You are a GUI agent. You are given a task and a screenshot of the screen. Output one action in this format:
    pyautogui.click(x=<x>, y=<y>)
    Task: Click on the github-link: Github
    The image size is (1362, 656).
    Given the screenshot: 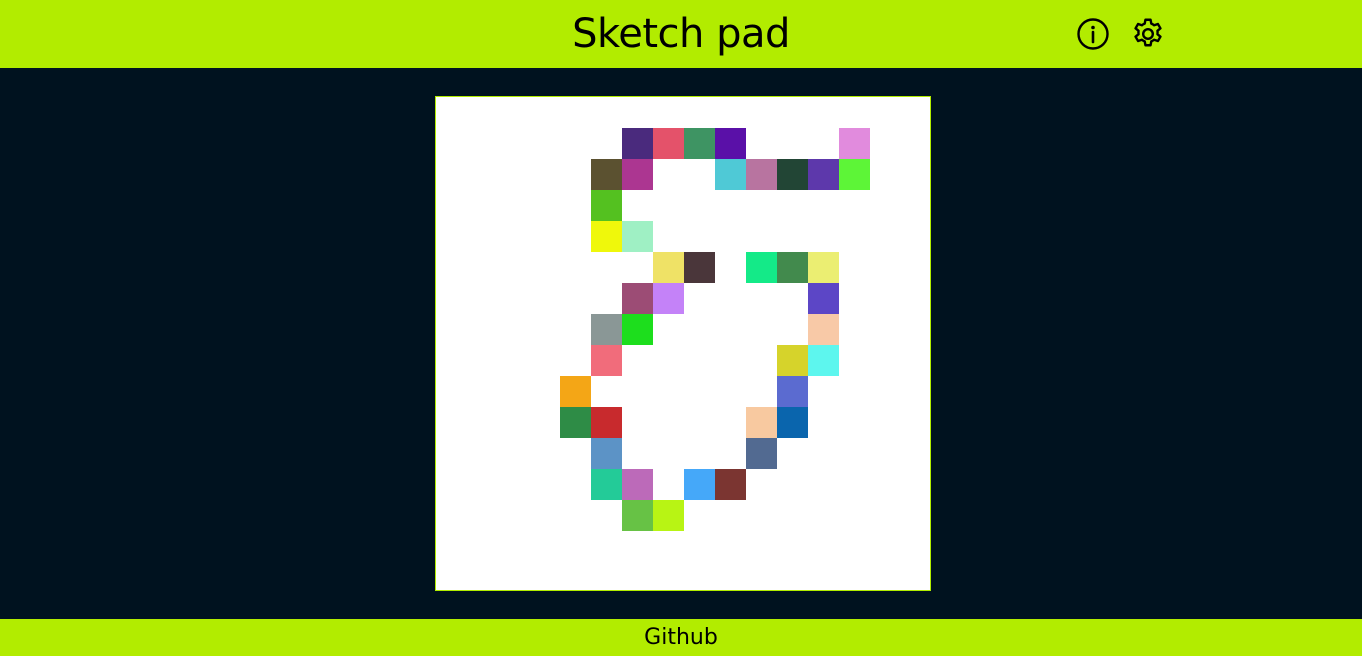 What is the action you would take?
    pyautogui.click(x=681, y=637)
    